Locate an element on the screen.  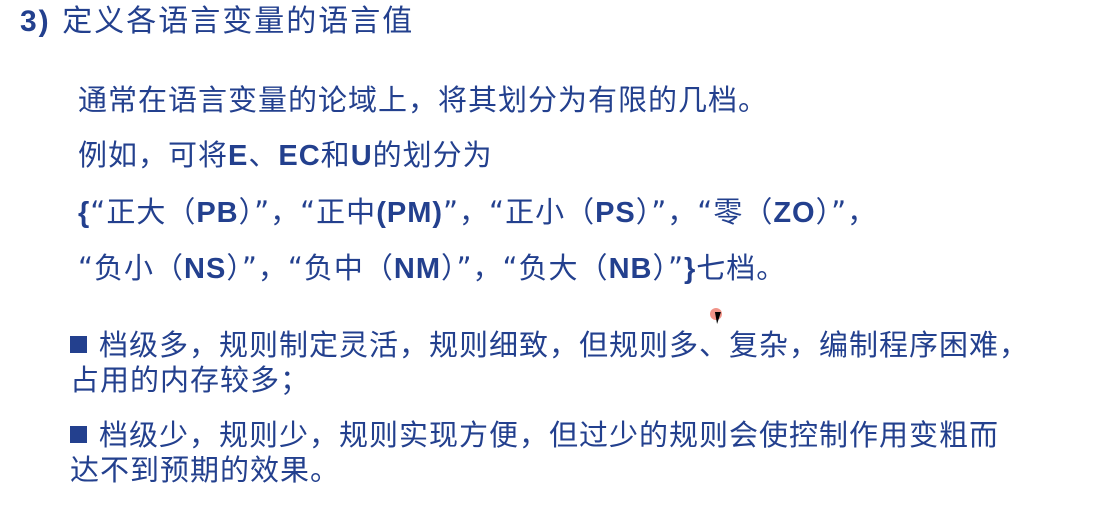
bullet-2-cont: 达不到预期的效果。 is located at coordinates (205, 470).